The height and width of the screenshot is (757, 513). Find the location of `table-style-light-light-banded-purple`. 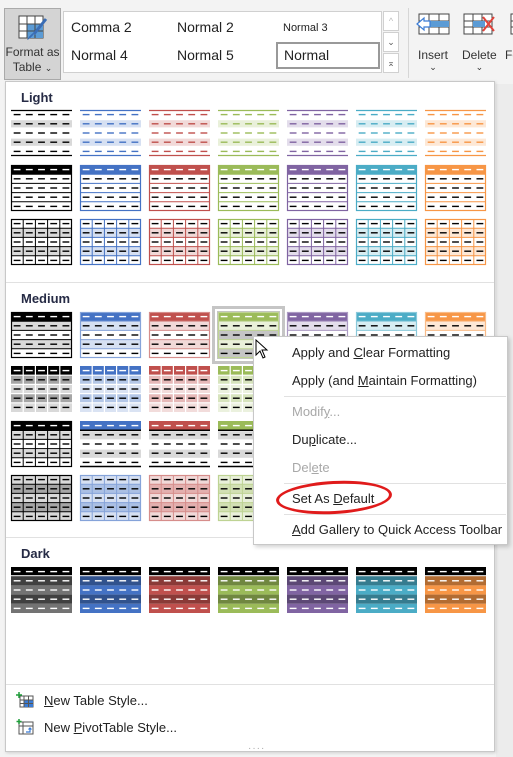

table-style-light-light-banded-purple is located at coordinates (317, 133).